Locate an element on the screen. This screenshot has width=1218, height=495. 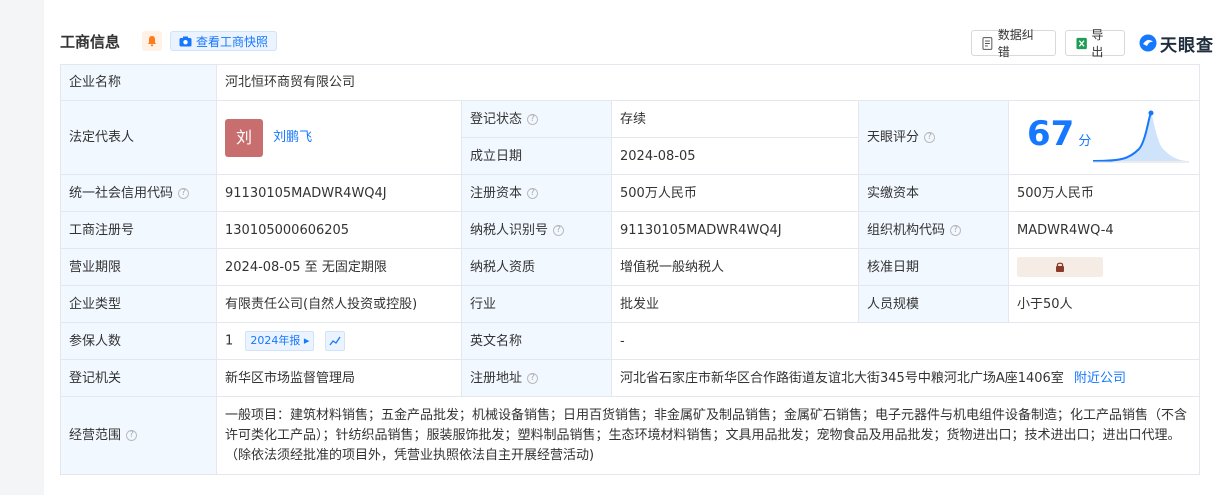
export-button: 导出 is located at coordinates (1095, 43).